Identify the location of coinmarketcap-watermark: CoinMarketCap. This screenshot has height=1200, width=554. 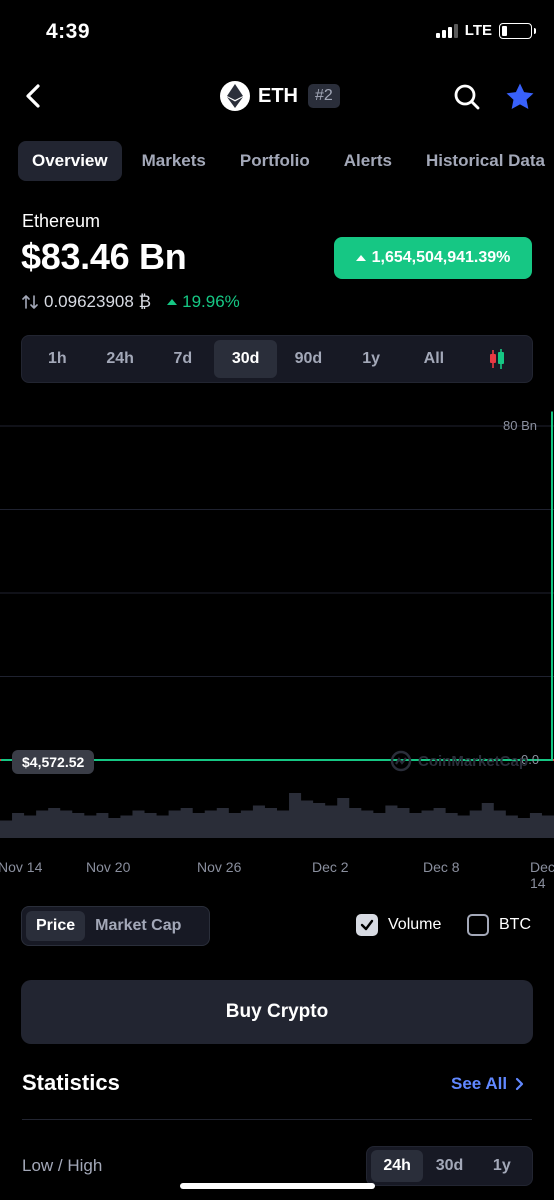
(459, 761).